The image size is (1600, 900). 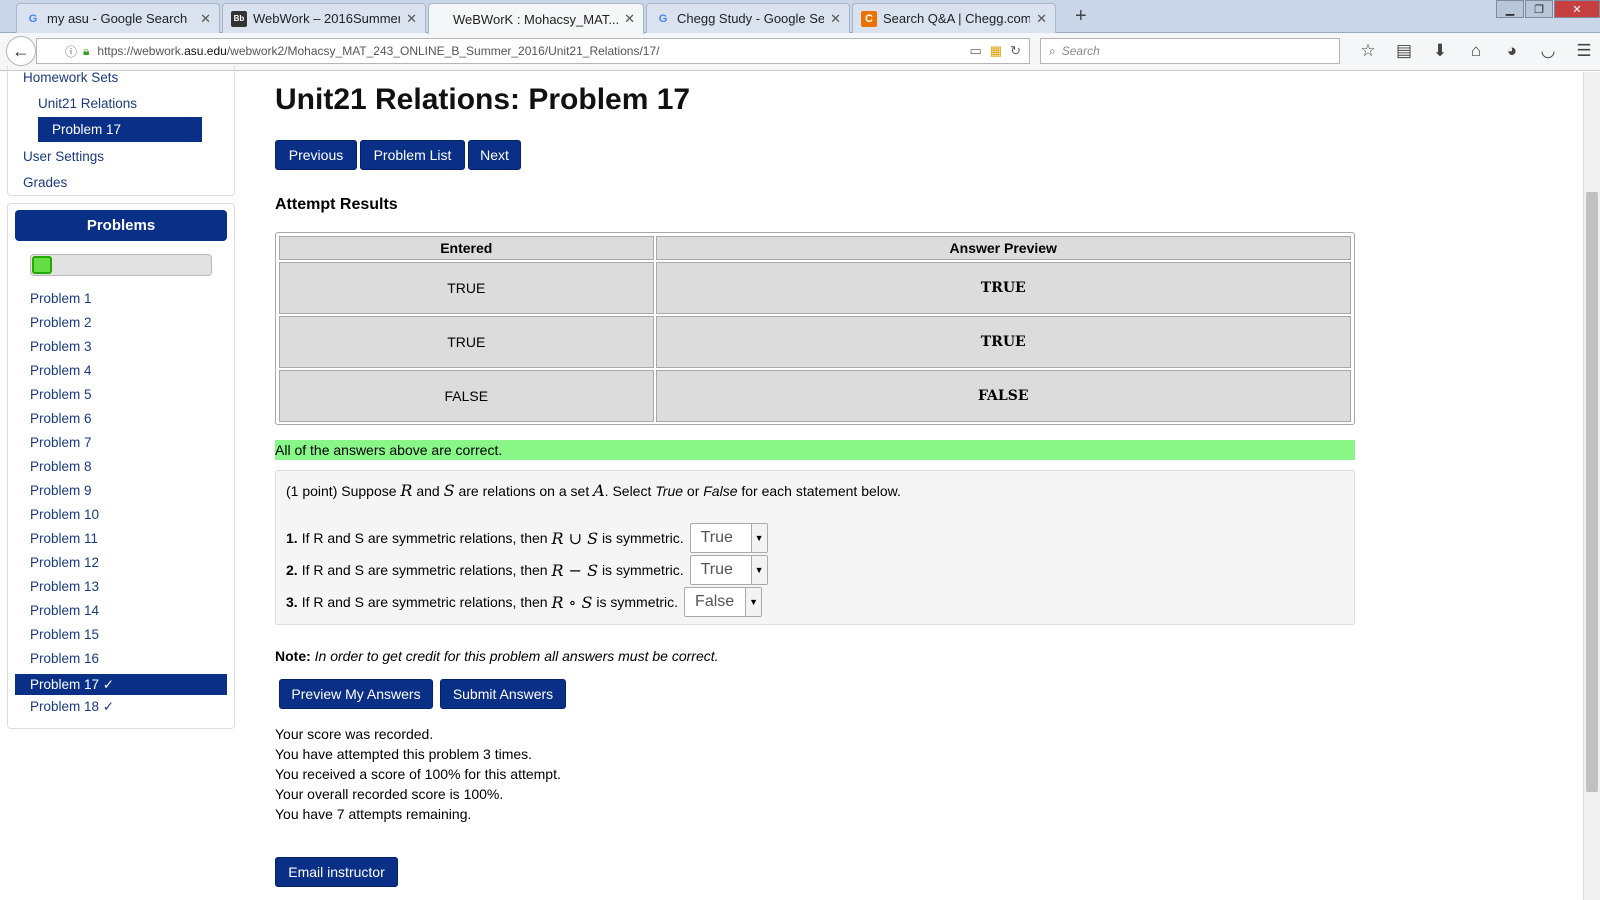 I want to click on reader-view-icon: ▭, so click(x=976, y=51).